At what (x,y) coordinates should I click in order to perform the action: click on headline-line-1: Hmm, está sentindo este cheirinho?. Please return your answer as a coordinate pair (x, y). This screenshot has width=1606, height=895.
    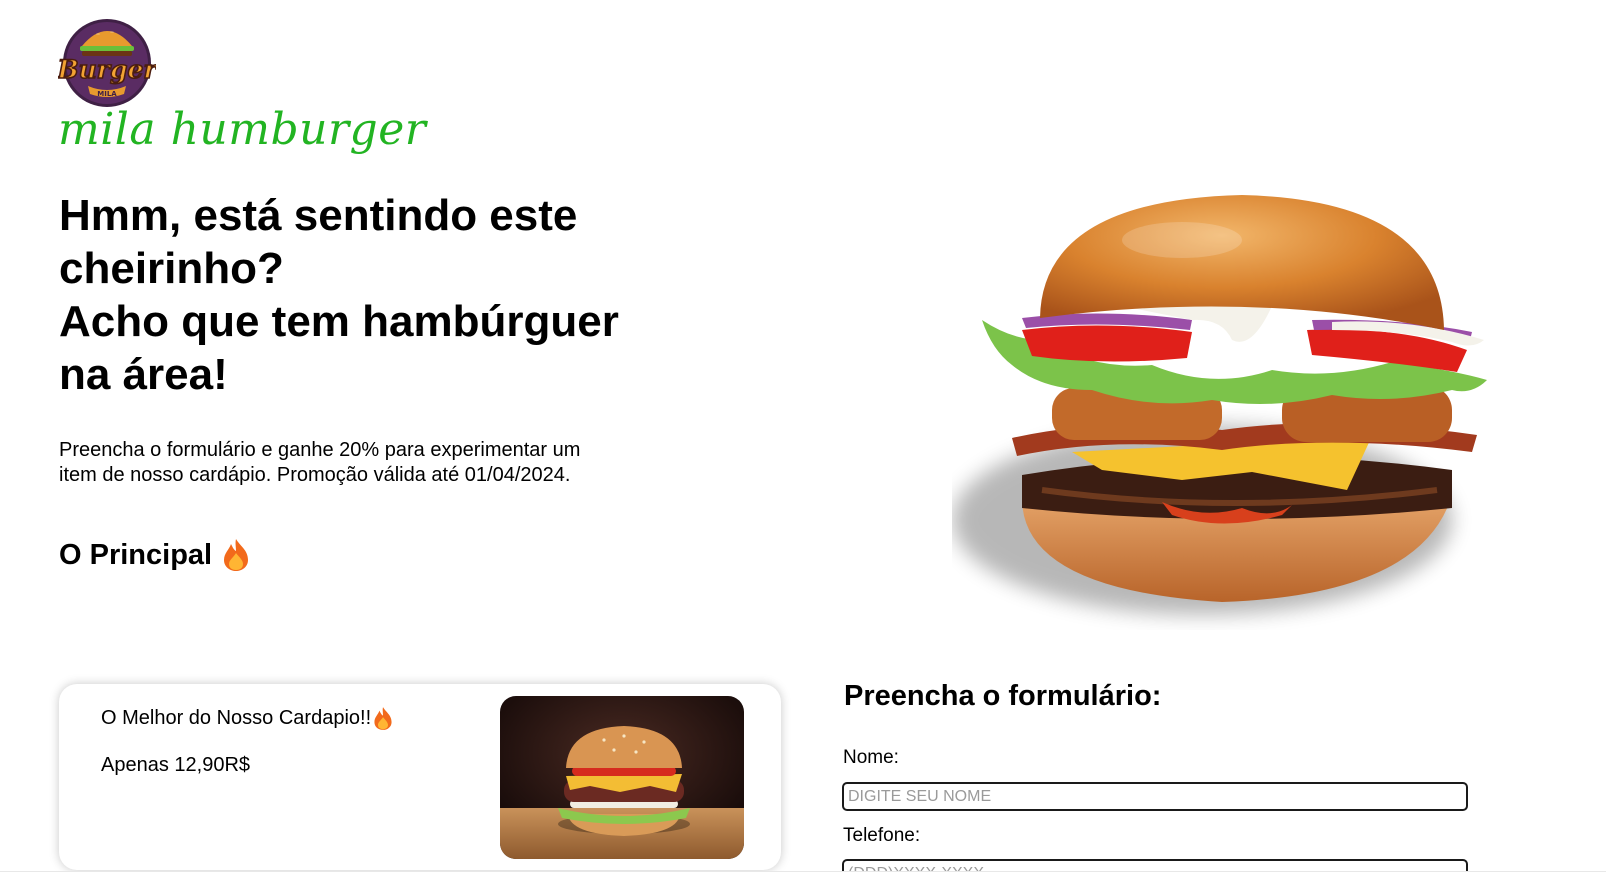
    Looking at the image, I should click on (318, 242).